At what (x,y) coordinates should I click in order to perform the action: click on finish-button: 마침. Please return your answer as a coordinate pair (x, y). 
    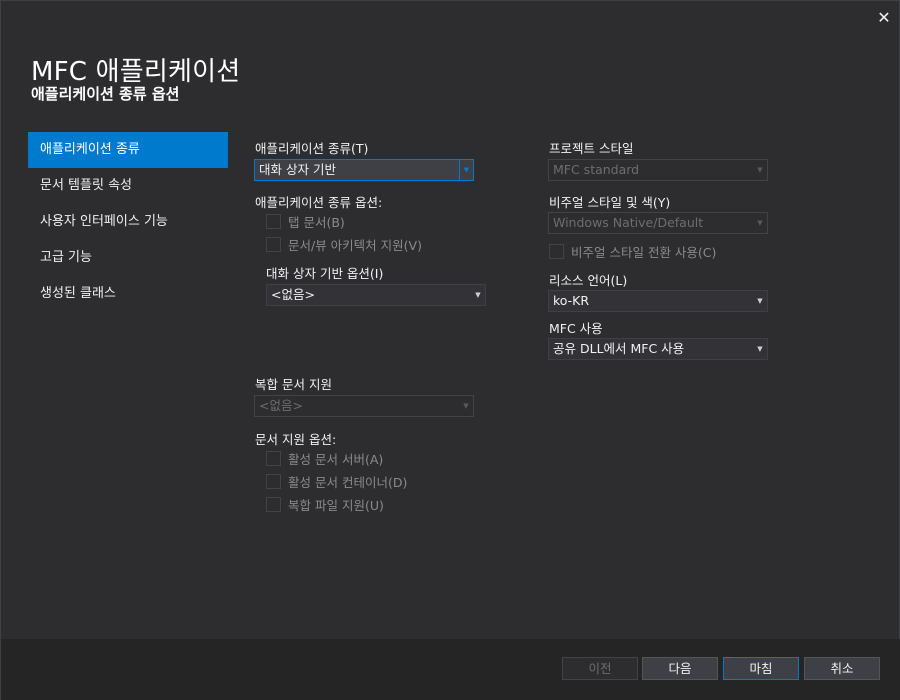
    Looking at the image, I should click on (761, 668).